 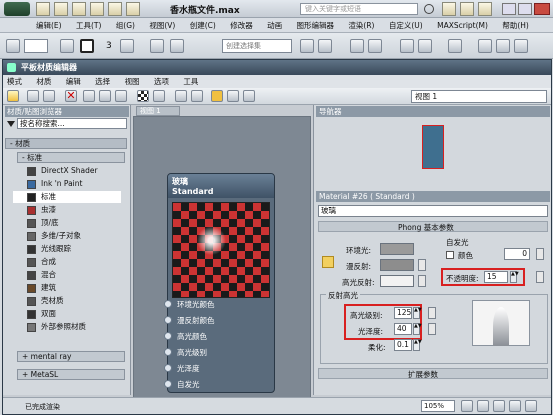 What do you see at coordinates (525, 9) in the screenshot?
I see `maximize-button` at bounding box center [525, 9].